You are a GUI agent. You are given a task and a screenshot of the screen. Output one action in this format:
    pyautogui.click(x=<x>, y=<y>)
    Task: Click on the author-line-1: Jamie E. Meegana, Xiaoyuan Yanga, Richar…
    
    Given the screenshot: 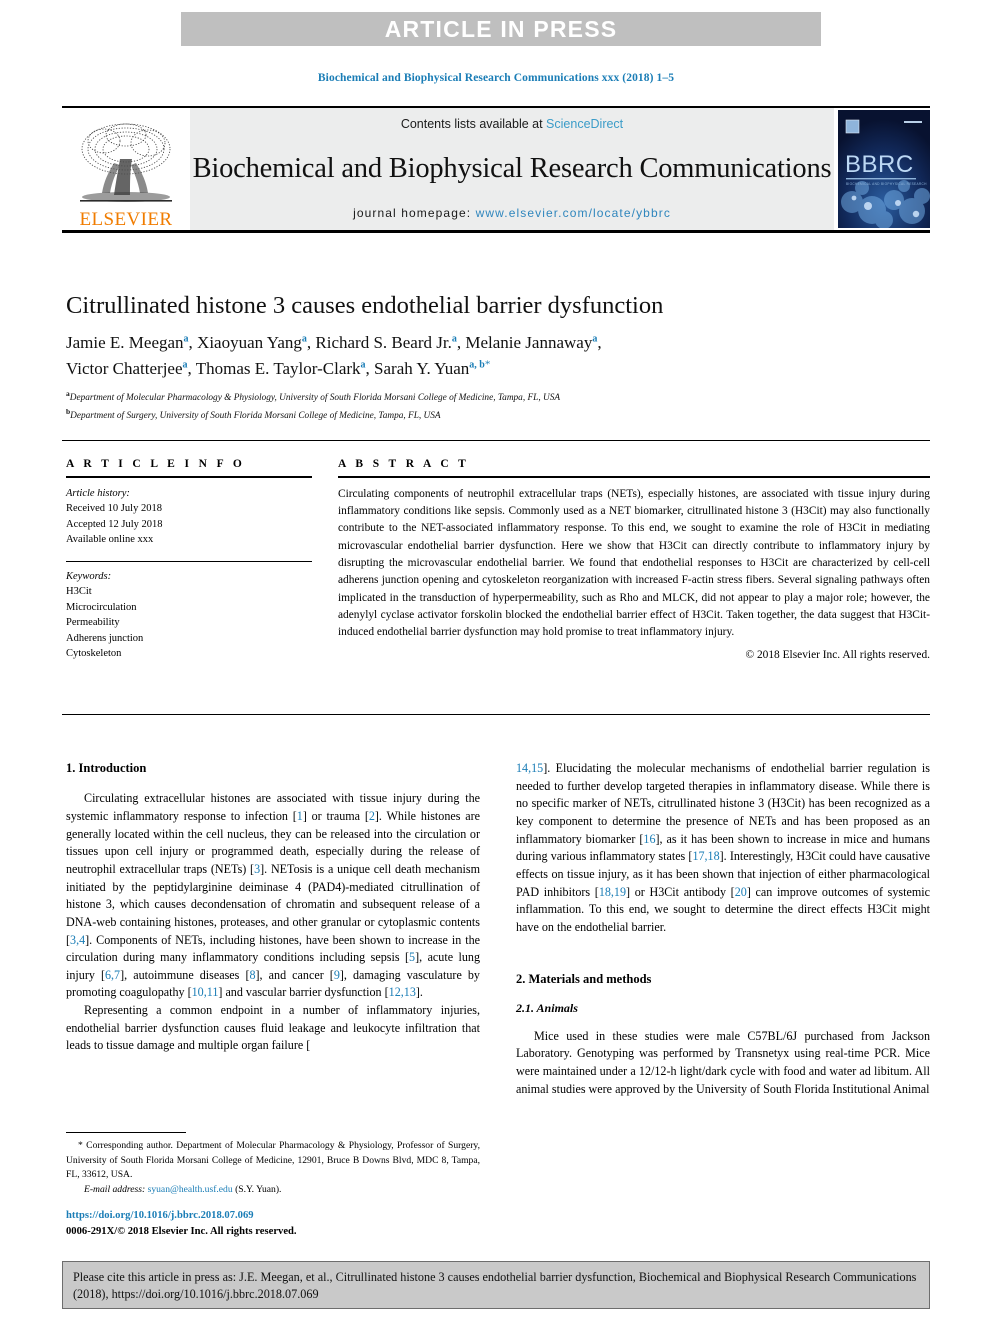 What is the action you would take?
    pyautogui.click(x=476, y=343)
    